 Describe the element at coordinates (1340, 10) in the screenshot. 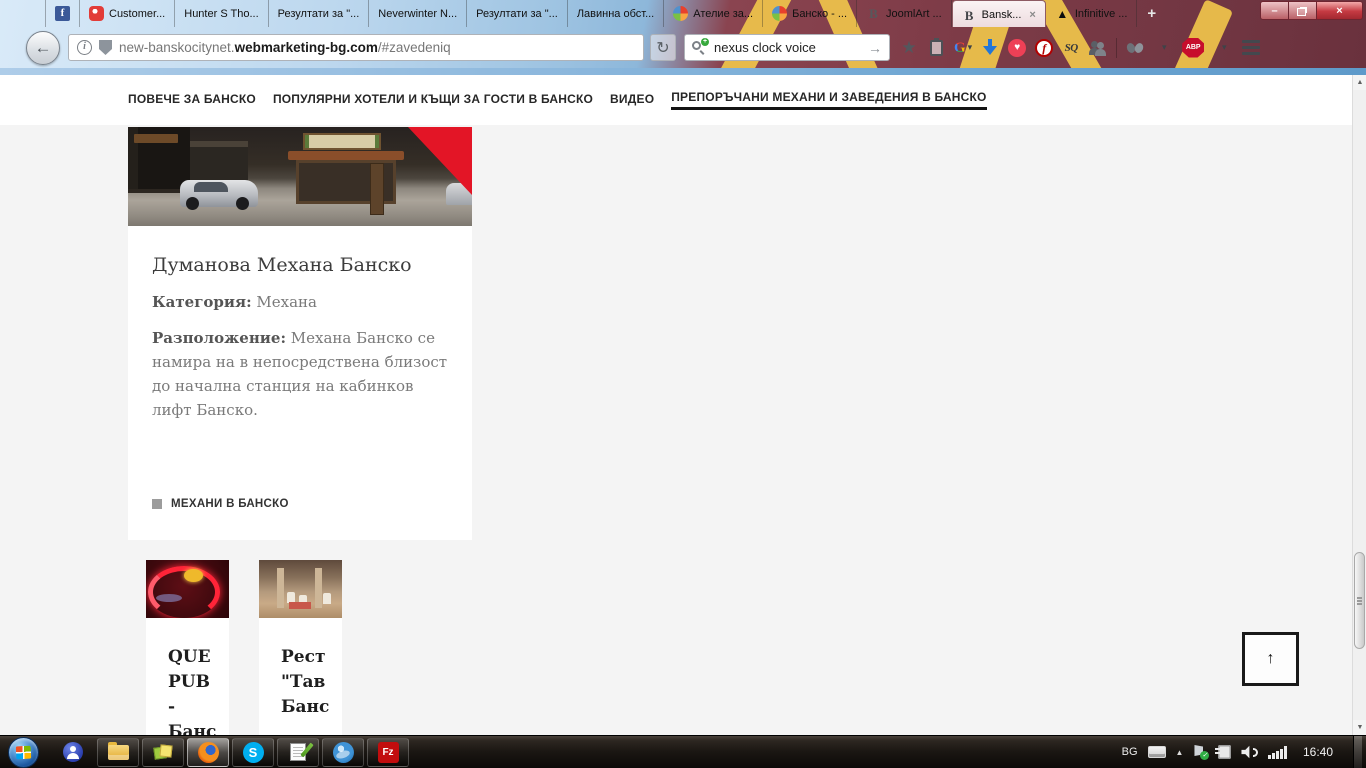

I see `close-button: ×` at that location.